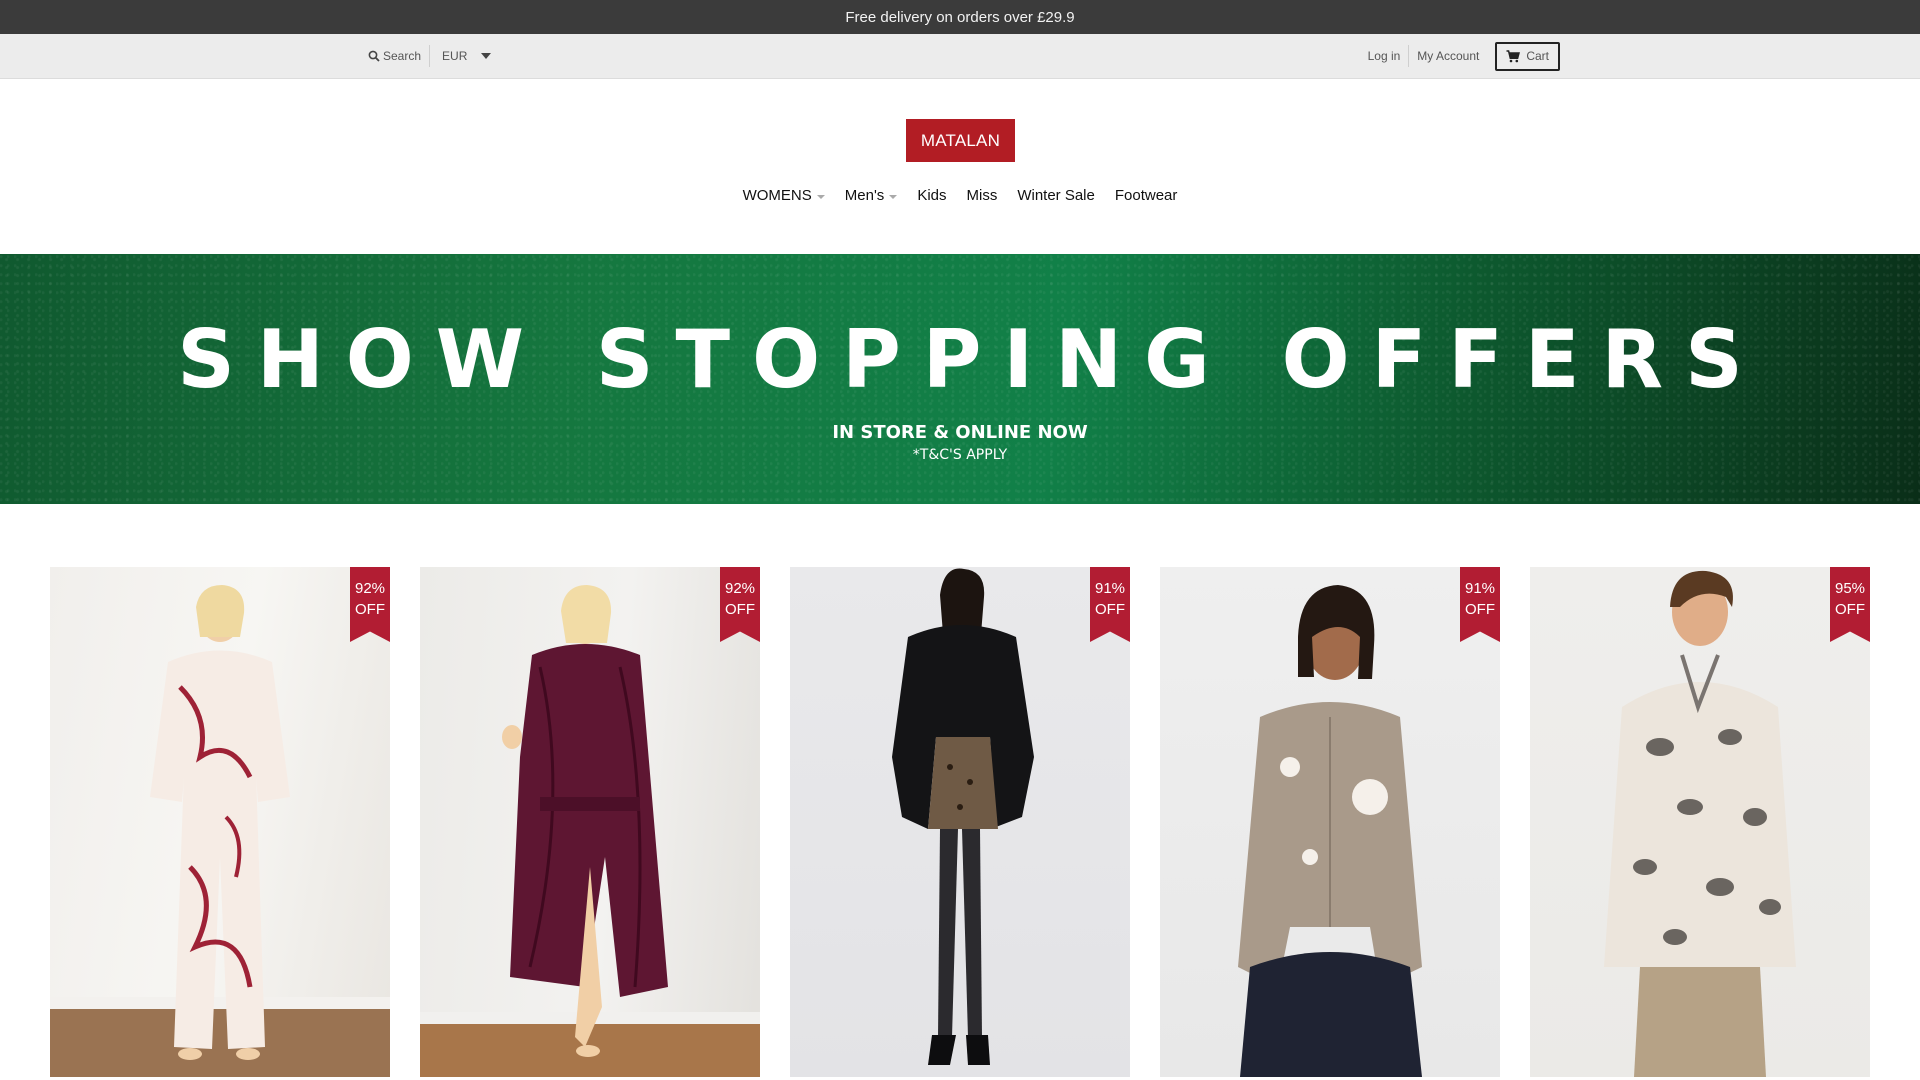  I want to click on currency-selector: EUR, so click(466, 56).